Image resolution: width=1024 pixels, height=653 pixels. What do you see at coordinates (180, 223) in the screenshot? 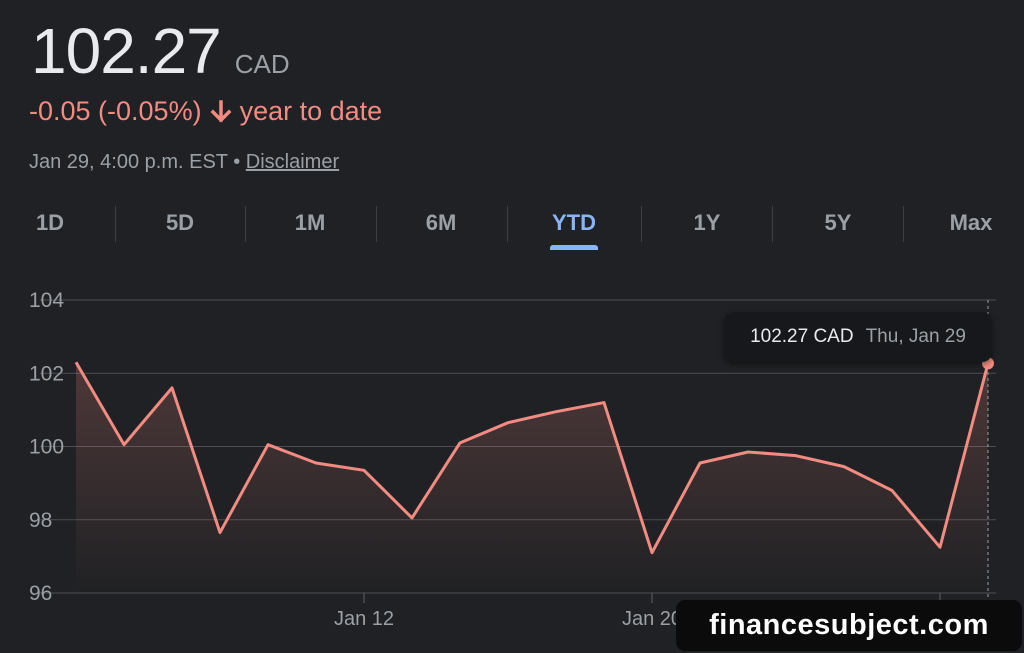
I see `tab-5d: 5D` at bounding box center [180, 223].